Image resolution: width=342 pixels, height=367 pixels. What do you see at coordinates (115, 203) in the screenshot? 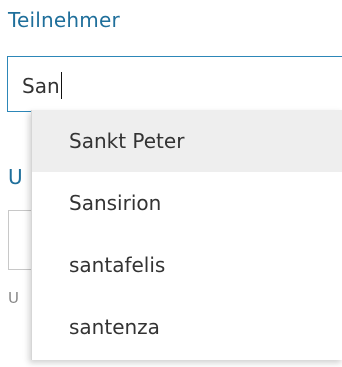
I see `autocomplete-option-label: Sansirion` at bounding box center [115, 203].